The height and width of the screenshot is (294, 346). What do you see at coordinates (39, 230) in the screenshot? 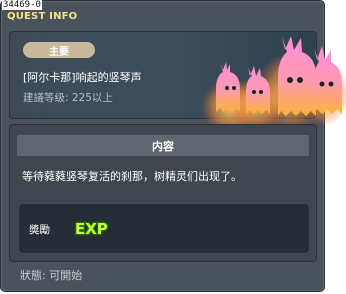
I see `reward-label: 奬勵` at bounding box center [39, 230].